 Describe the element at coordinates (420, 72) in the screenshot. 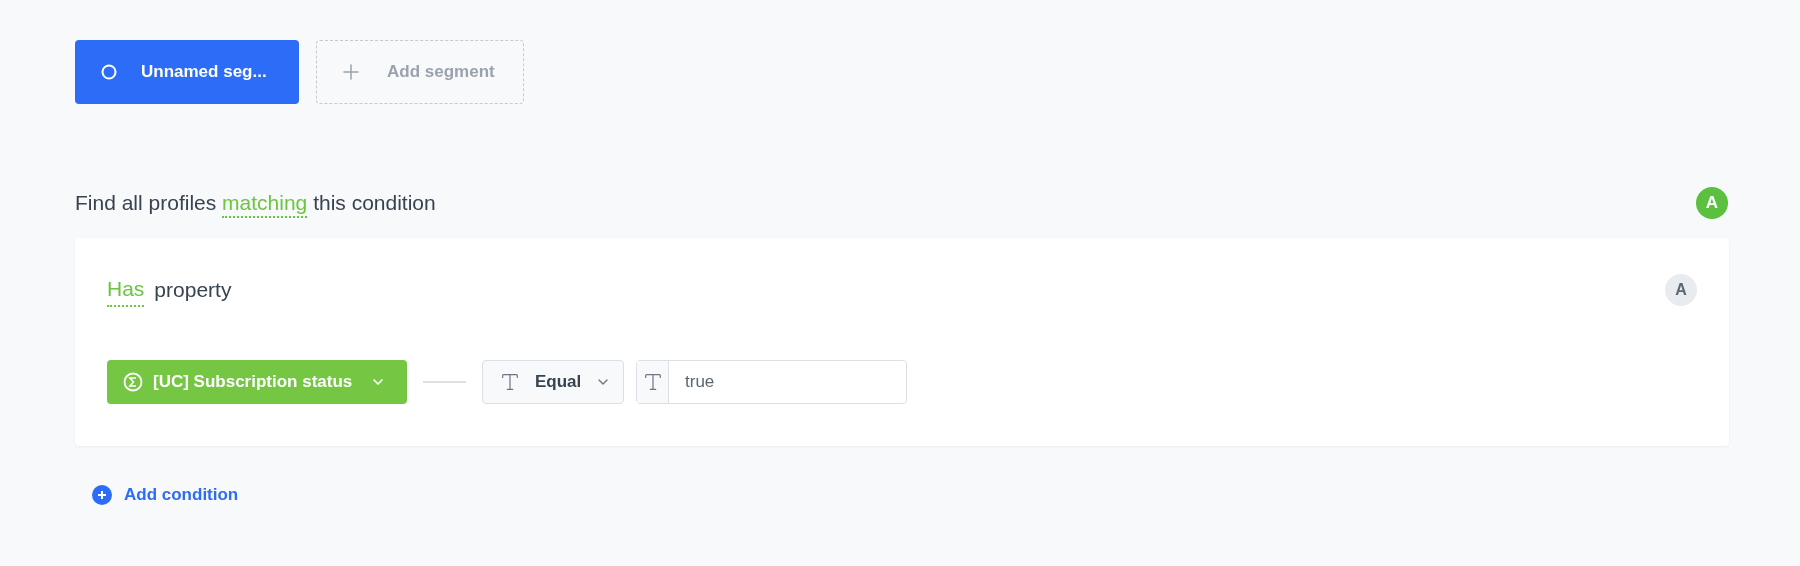

I see `add-segment-button: Add segment` at that location.